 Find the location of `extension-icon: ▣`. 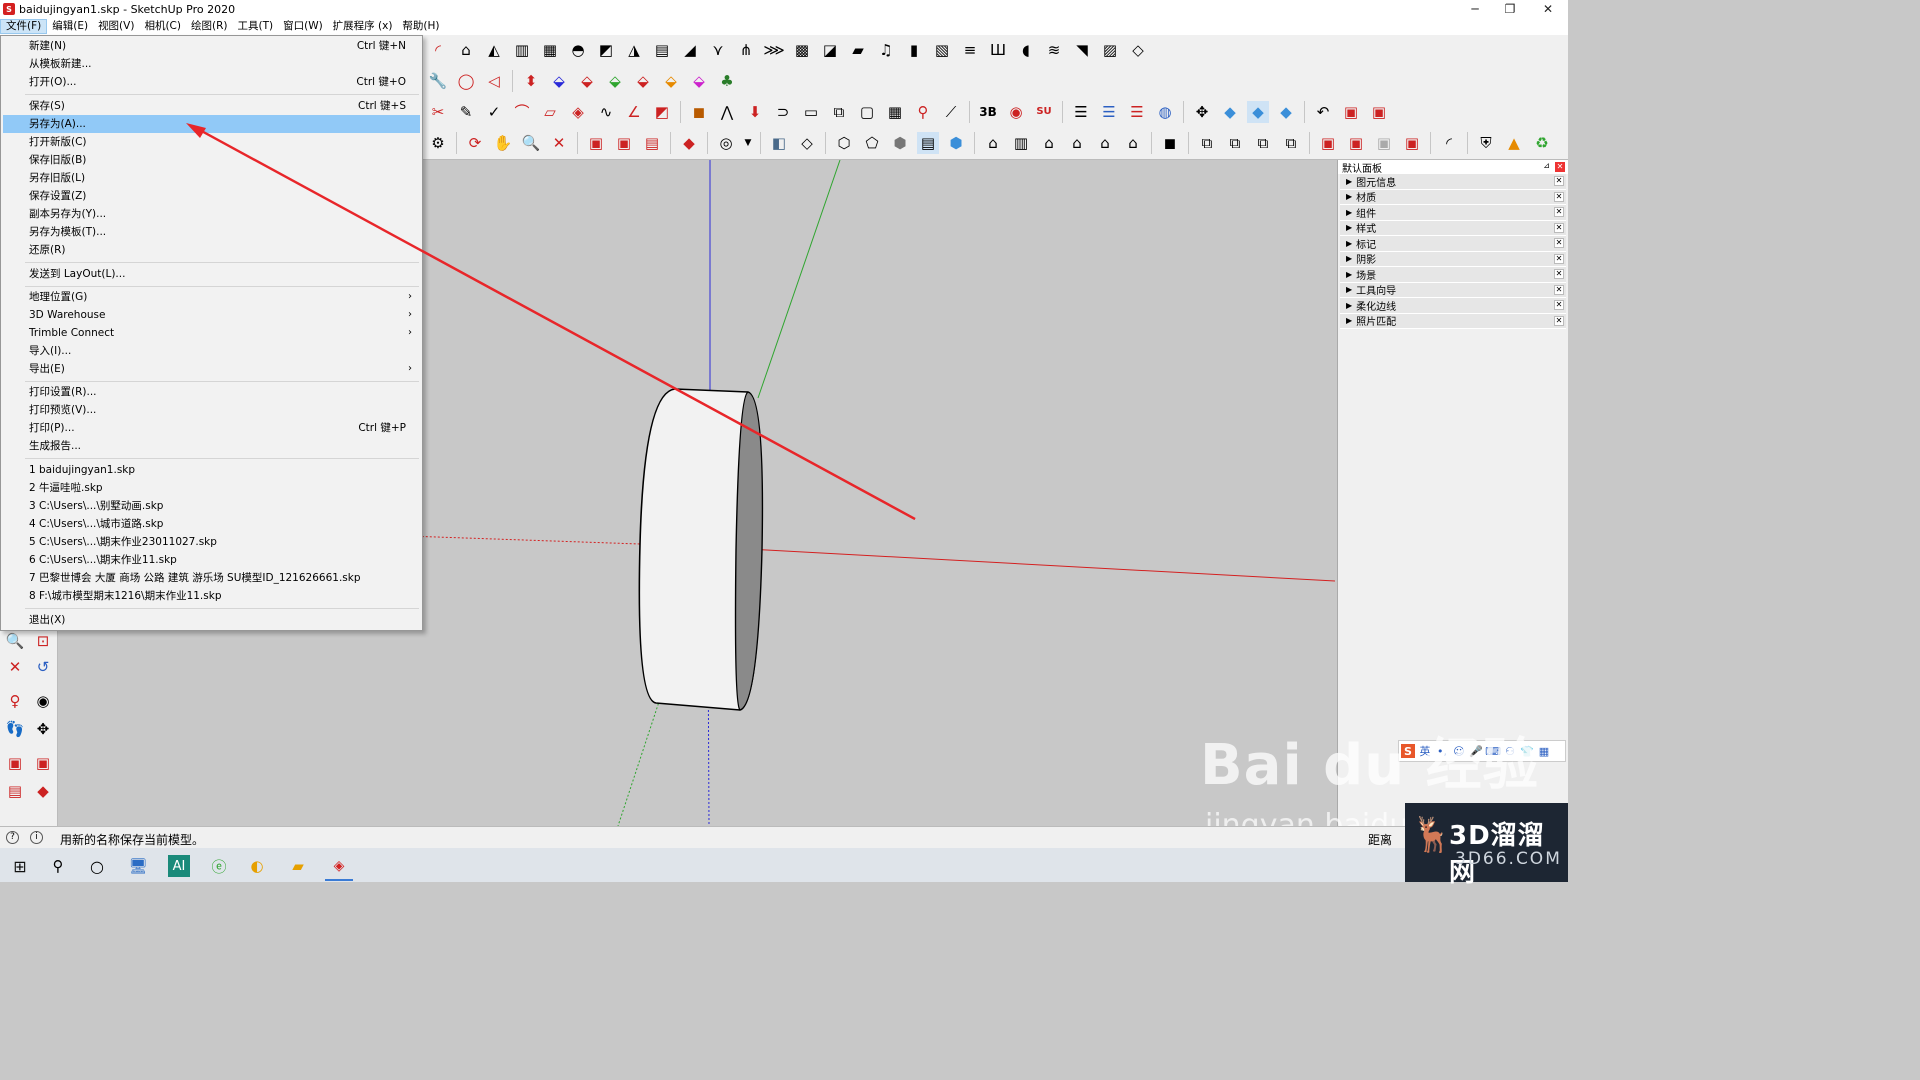

extension-icon: ▣ is located at coordinates (624, 143).